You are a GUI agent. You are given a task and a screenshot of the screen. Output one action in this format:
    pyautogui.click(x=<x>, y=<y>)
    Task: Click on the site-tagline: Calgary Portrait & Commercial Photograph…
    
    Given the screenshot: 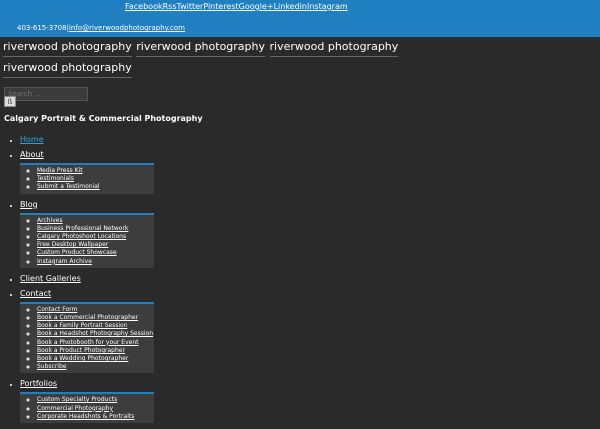 What is the action you would take?
    pyautogui.click(x=103, y=118)
    